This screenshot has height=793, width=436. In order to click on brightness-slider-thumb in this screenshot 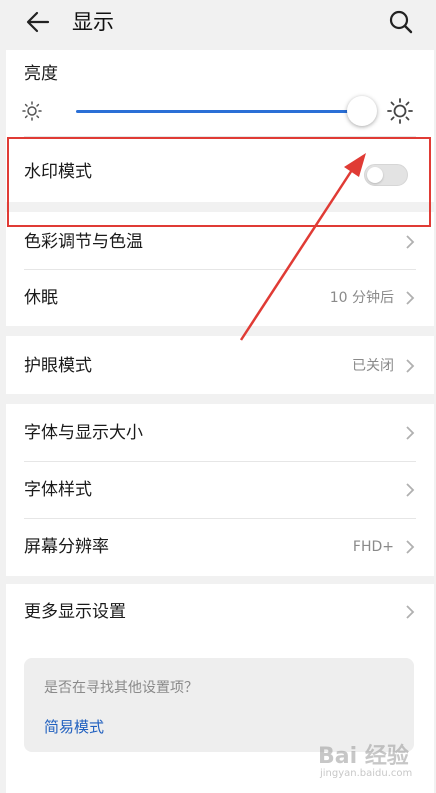, I will do `click(362, 111)`.